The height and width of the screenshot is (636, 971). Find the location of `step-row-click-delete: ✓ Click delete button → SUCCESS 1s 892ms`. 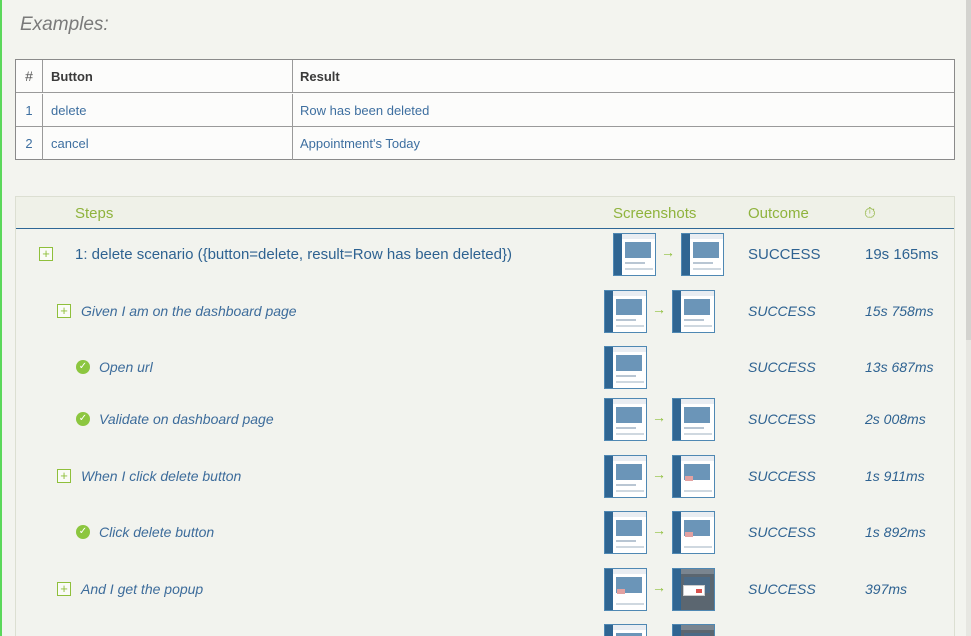

step-row-click-delete: ✓ Click delete button → SUCCESS 1s 892ms is located at coordinates (485, 533).